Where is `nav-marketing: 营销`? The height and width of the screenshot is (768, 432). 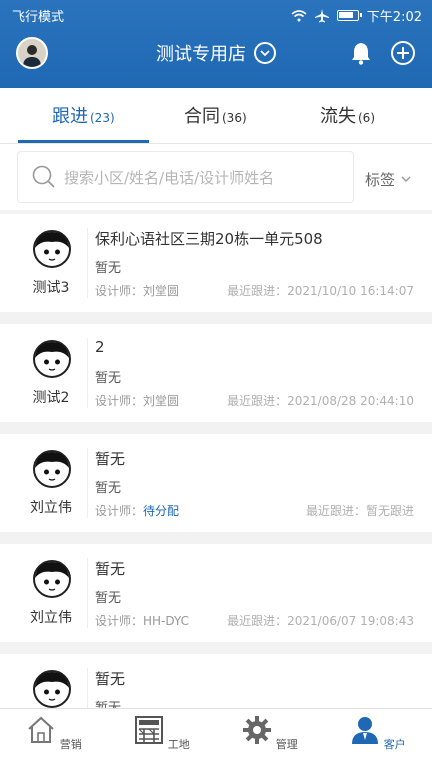 nav-marketing: 营销 is located at coordinates (54, 733).